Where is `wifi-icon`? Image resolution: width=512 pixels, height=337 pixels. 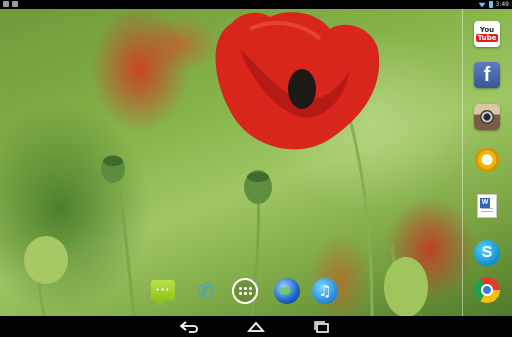
wifi-icon is located at coordinates (482, 5).